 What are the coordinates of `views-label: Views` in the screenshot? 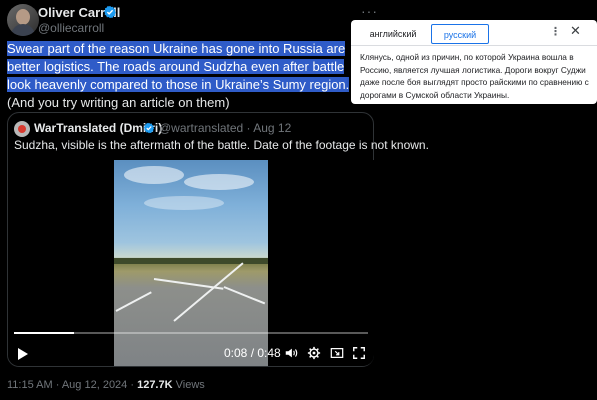 It's located at (190, 385).